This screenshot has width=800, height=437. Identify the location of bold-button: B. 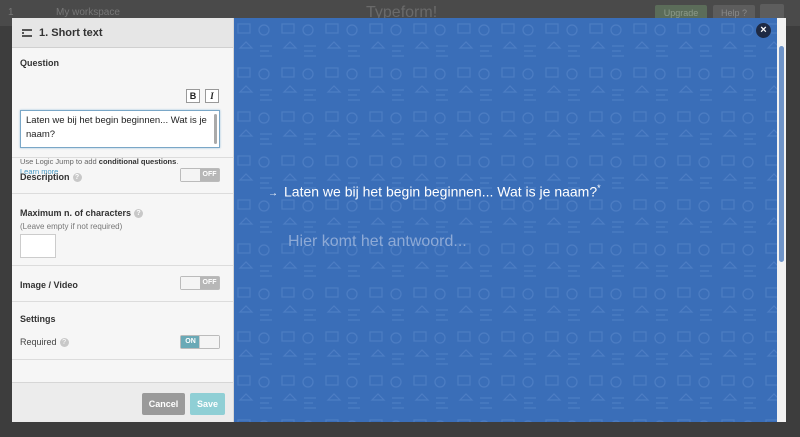
(193, 96).